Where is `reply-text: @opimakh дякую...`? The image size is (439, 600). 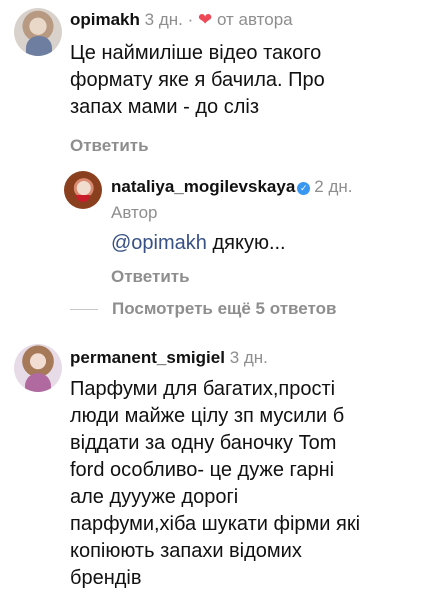
reply-text: @opimakh дякую... is located at coordinates (198, 243).